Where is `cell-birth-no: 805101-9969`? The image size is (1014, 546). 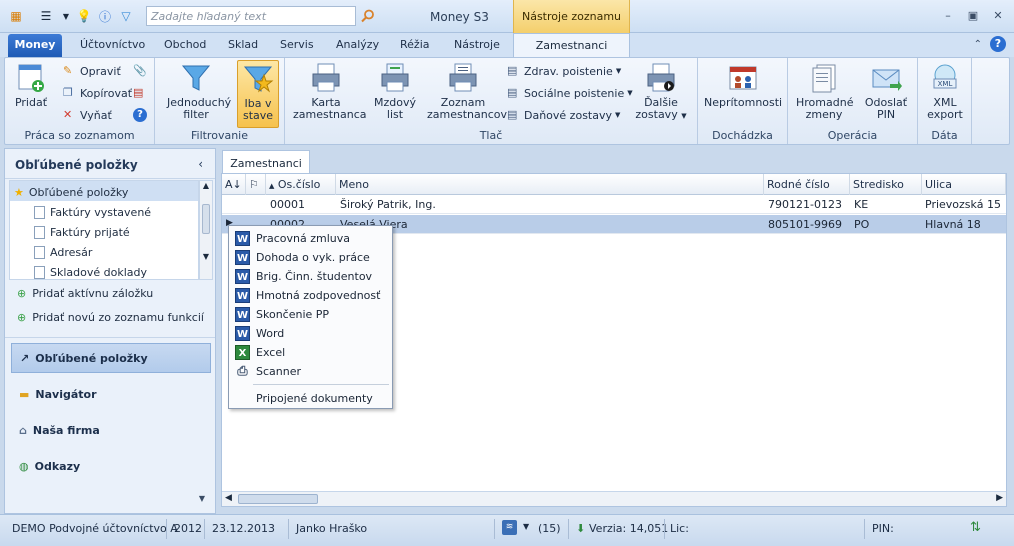 cell-birth-no: 805101-9969 is located at coordinates (805, 224).